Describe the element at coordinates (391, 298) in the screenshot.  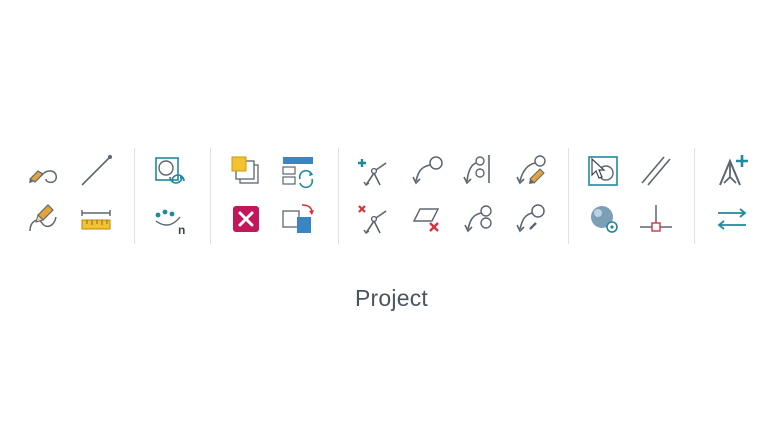
I see `group-label: Project` at that location.